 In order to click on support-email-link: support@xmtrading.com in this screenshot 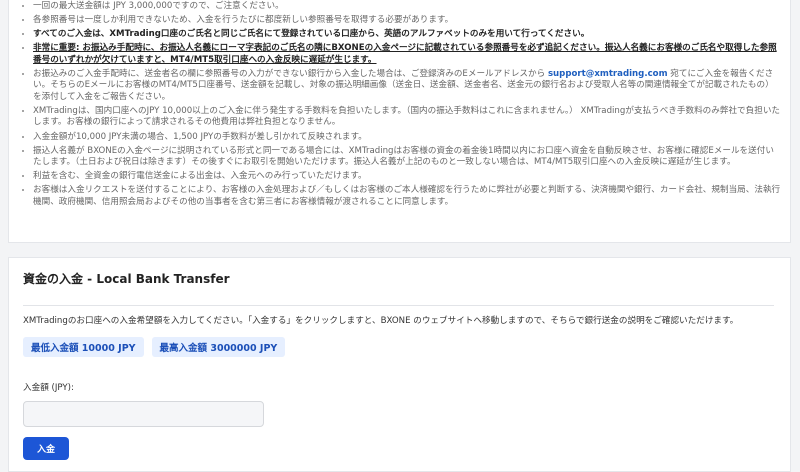, I will do `click(608, 74)`.